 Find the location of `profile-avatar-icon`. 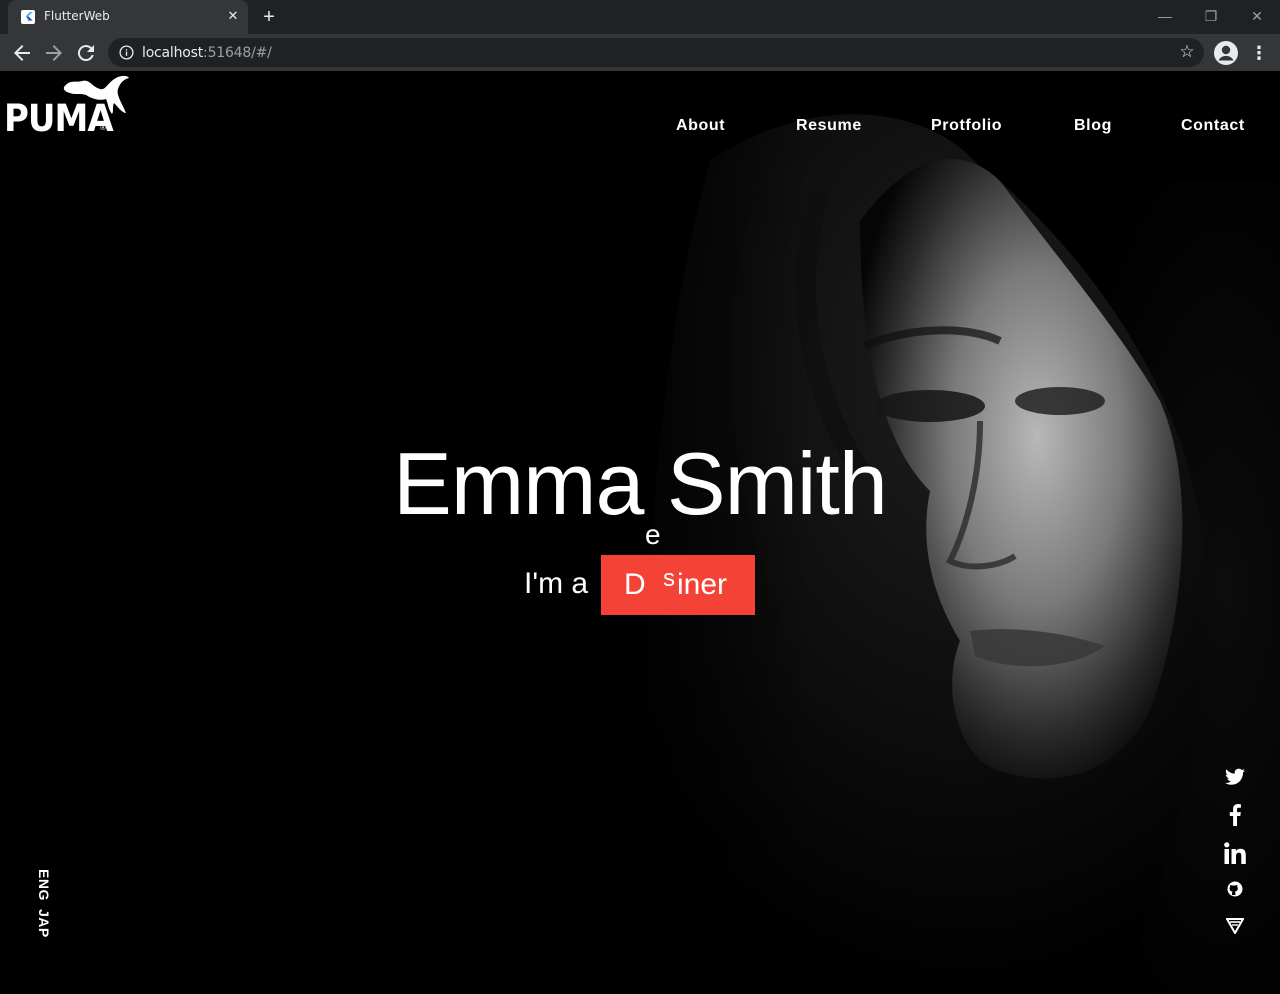

profile-avatar-icon is located at coordinates (1226, 53).